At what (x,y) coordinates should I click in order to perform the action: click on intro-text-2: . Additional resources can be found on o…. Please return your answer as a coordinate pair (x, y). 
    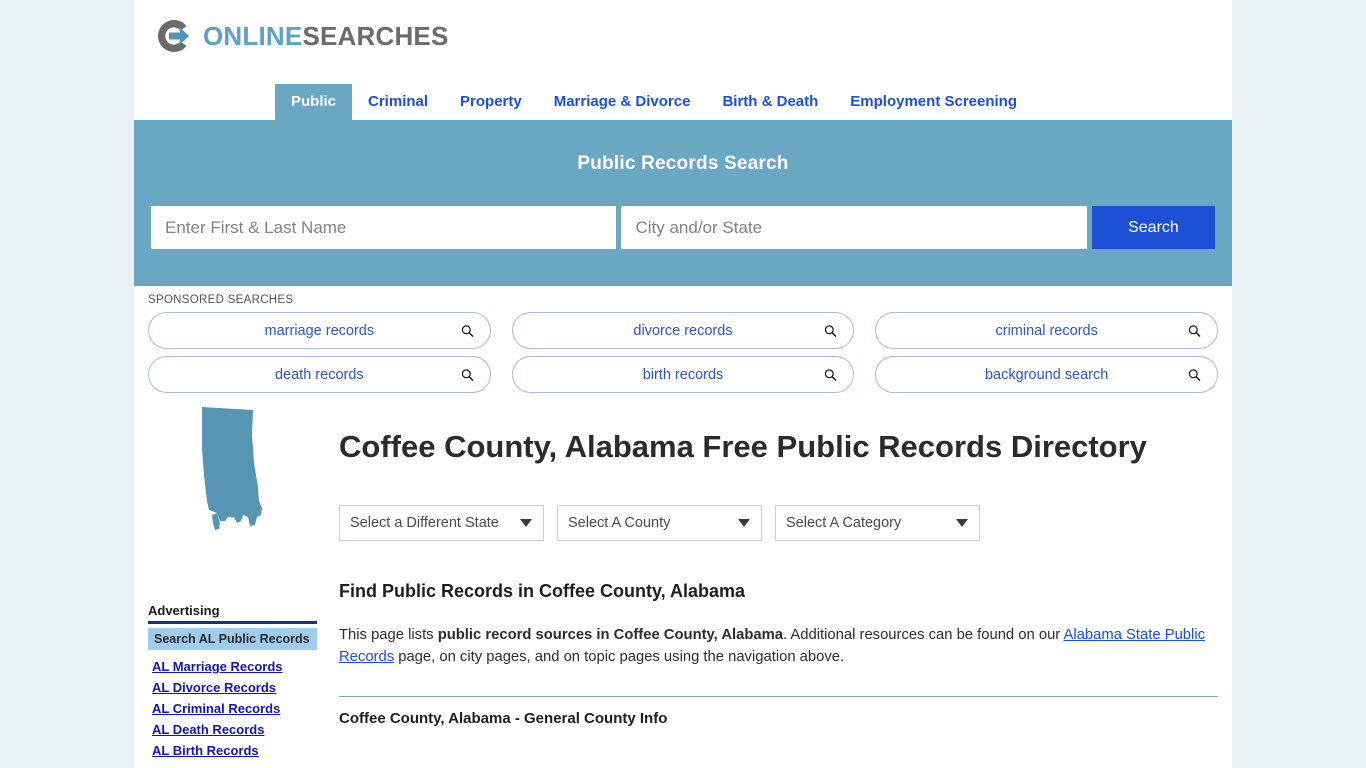
    Looking at the image, I should click on (923, 634).